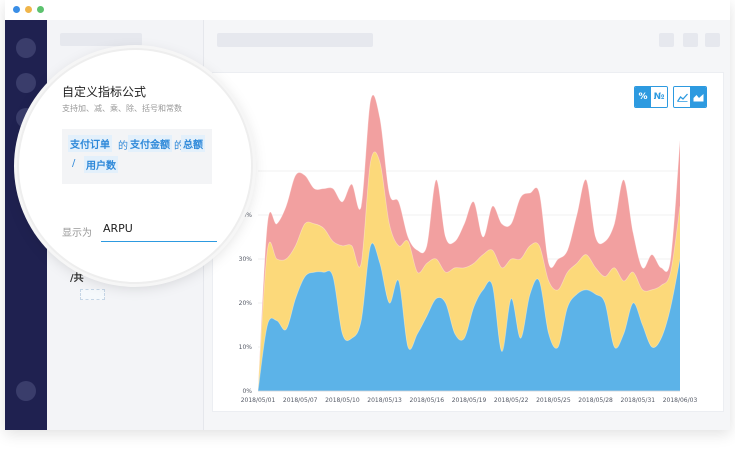  Describe the element at coordinates (680, 400) in the screenshot. I see `x-tick-label: 2018/06/03` at that location.